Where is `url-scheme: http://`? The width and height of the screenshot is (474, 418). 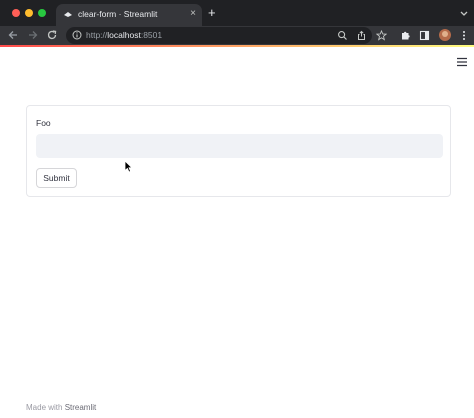
url-scheme: http:// is located at coordinates (97, 35).